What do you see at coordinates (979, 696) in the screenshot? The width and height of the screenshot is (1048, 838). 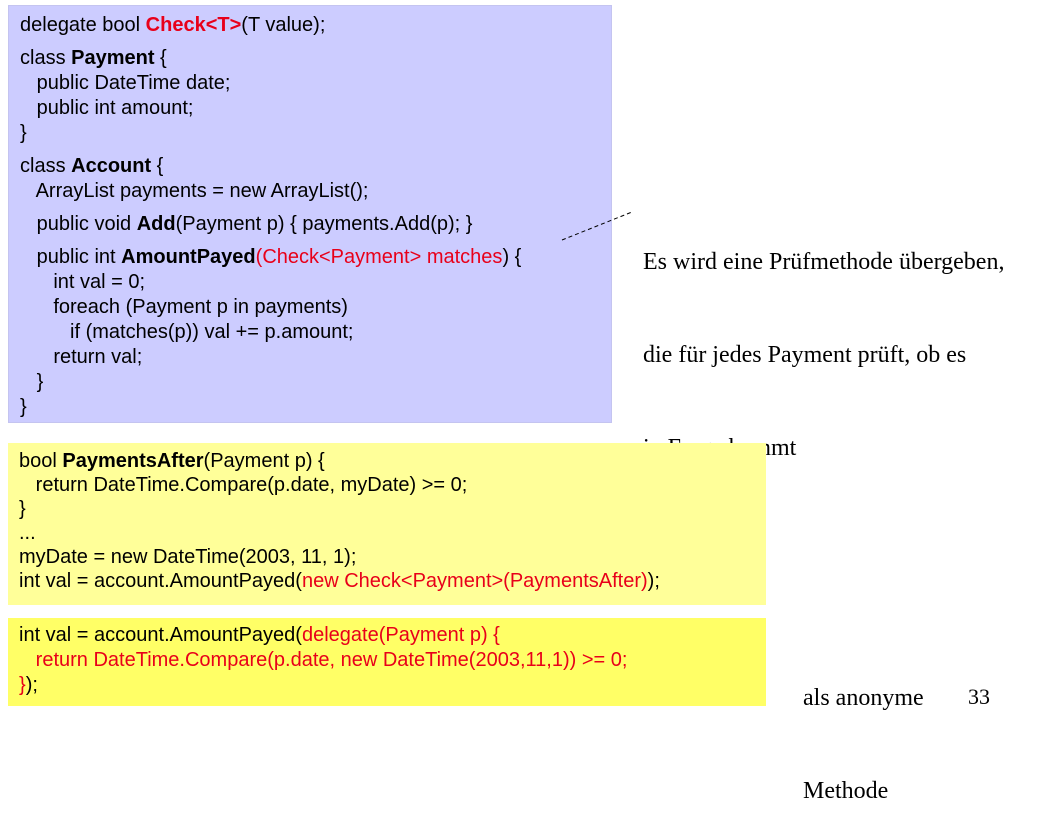 I see `page-number: 33` at bounding box center [979, 696].